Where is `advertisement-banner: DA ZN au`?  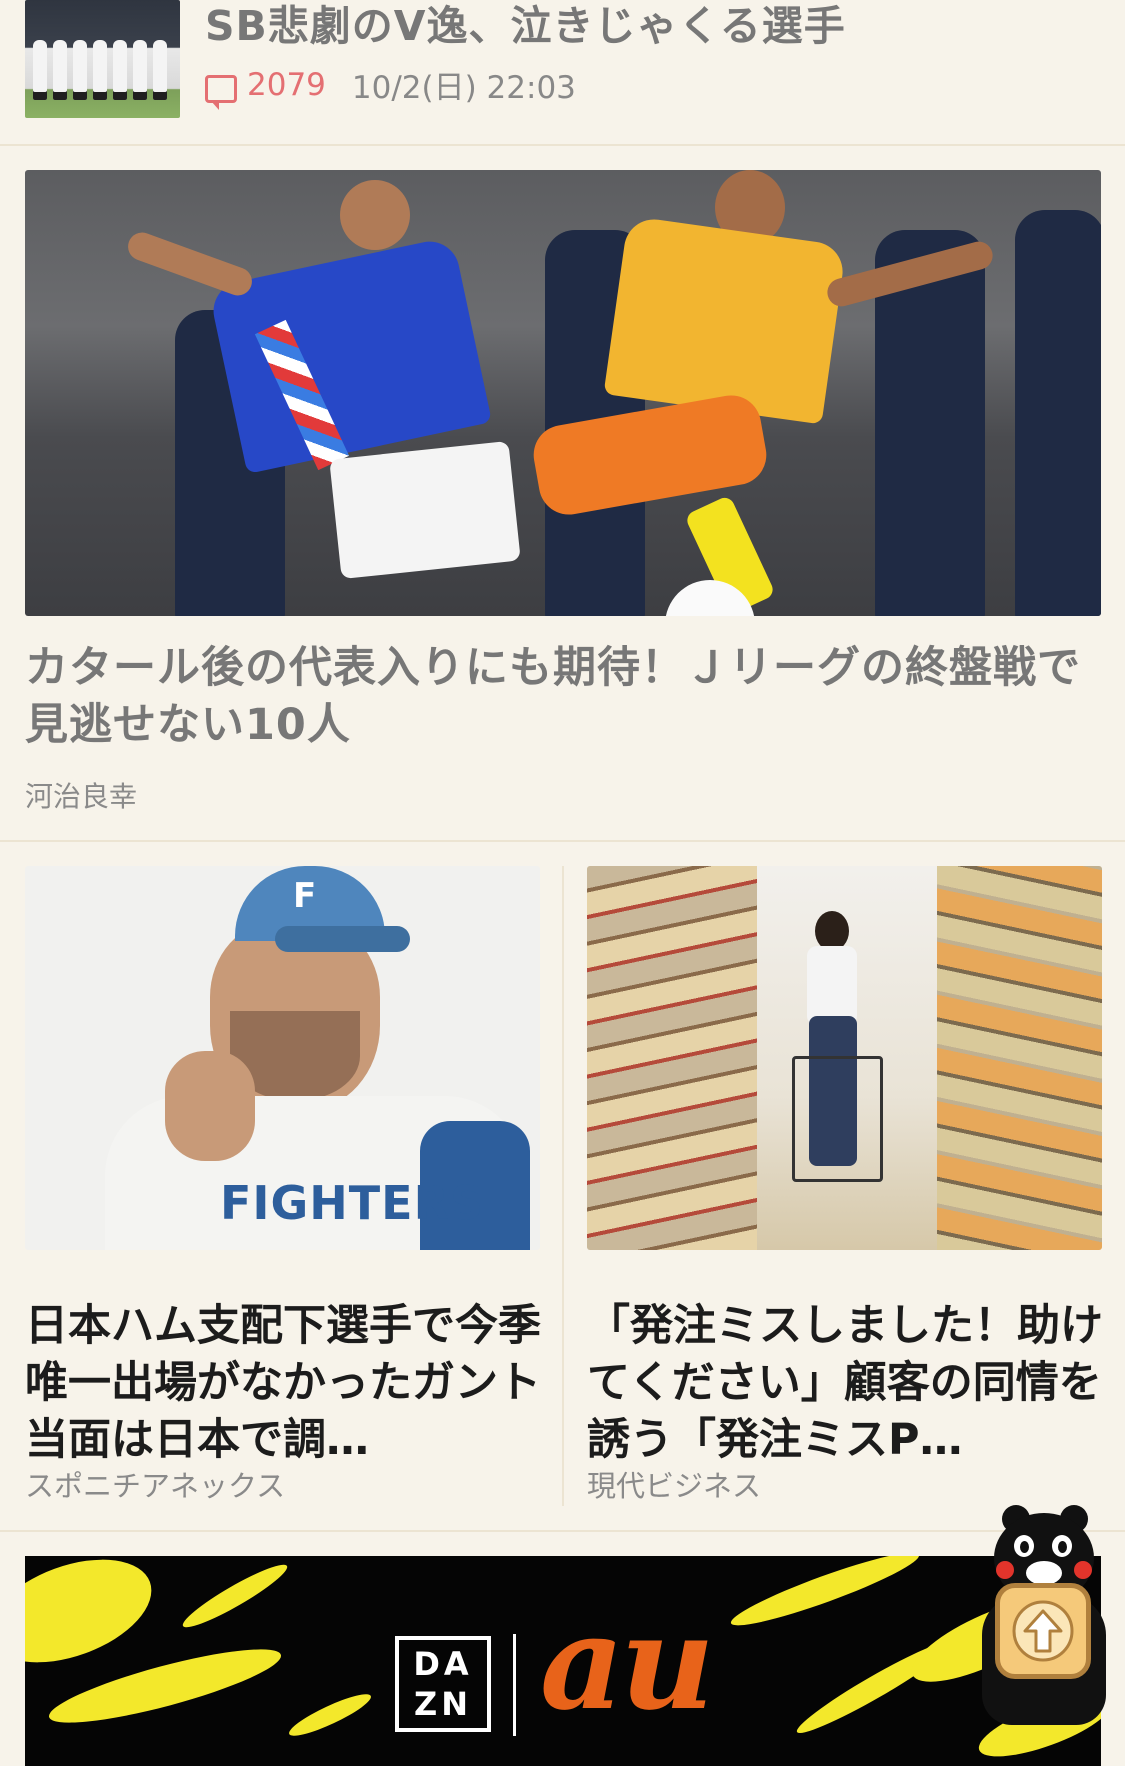 advertisement-banner: DA ZN au is located at coordinates (563, 1661).